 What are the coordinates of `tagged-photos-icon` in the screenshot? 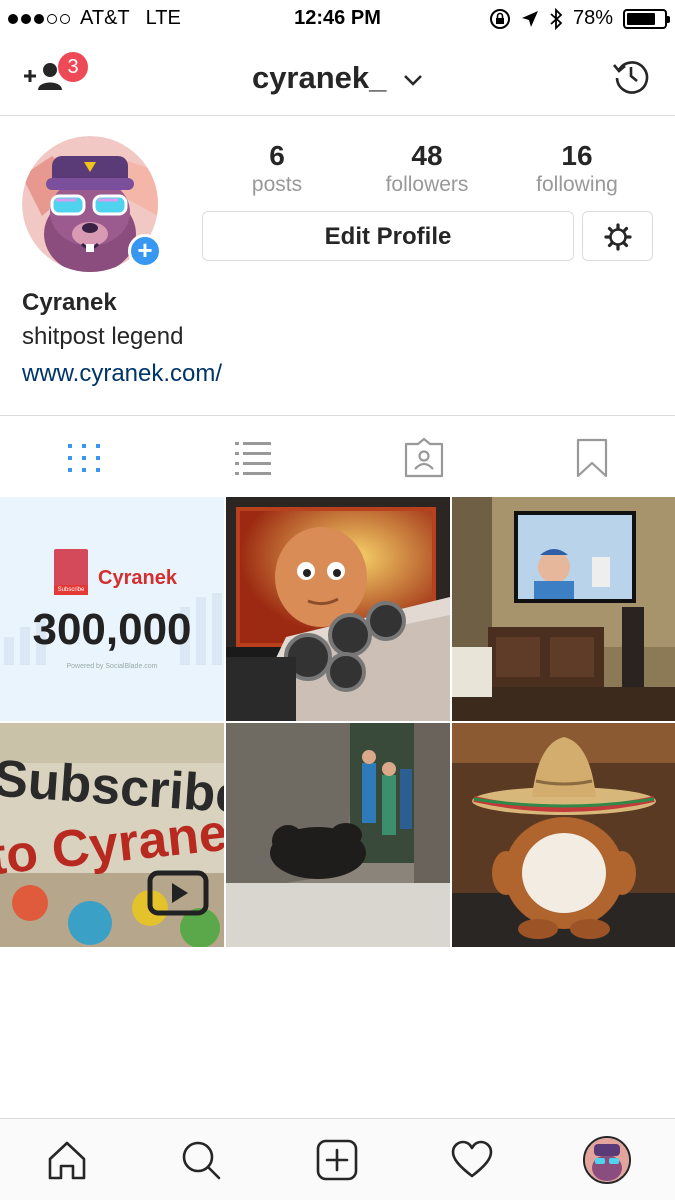 It's located at (424, 457).